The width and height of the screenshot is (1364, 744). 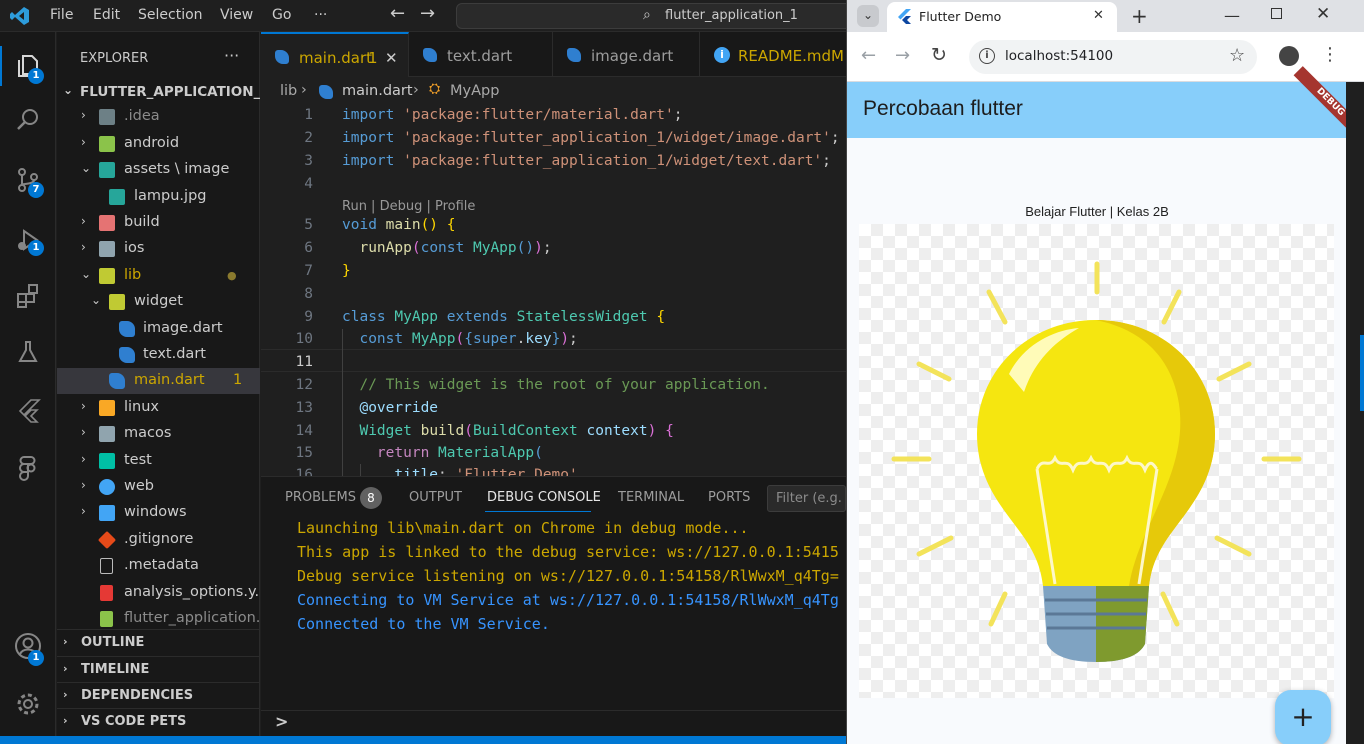 I want to click on close-icon: ✕, so click(x=391, y=58).